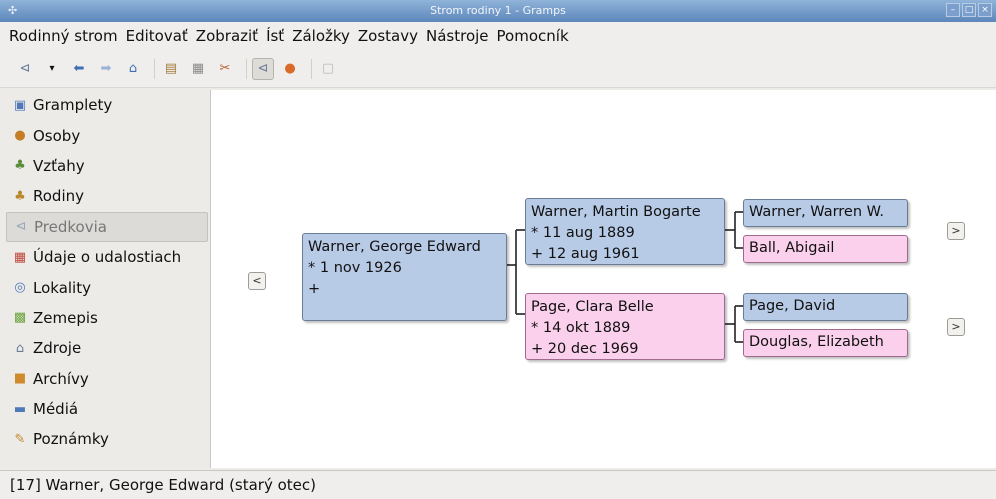 The image size is (996, 499). Describe the element at coordinates (107, 348) in the screenshot. I see `sidebar-item-zdroje: ⌂ Zdroje` at that location.